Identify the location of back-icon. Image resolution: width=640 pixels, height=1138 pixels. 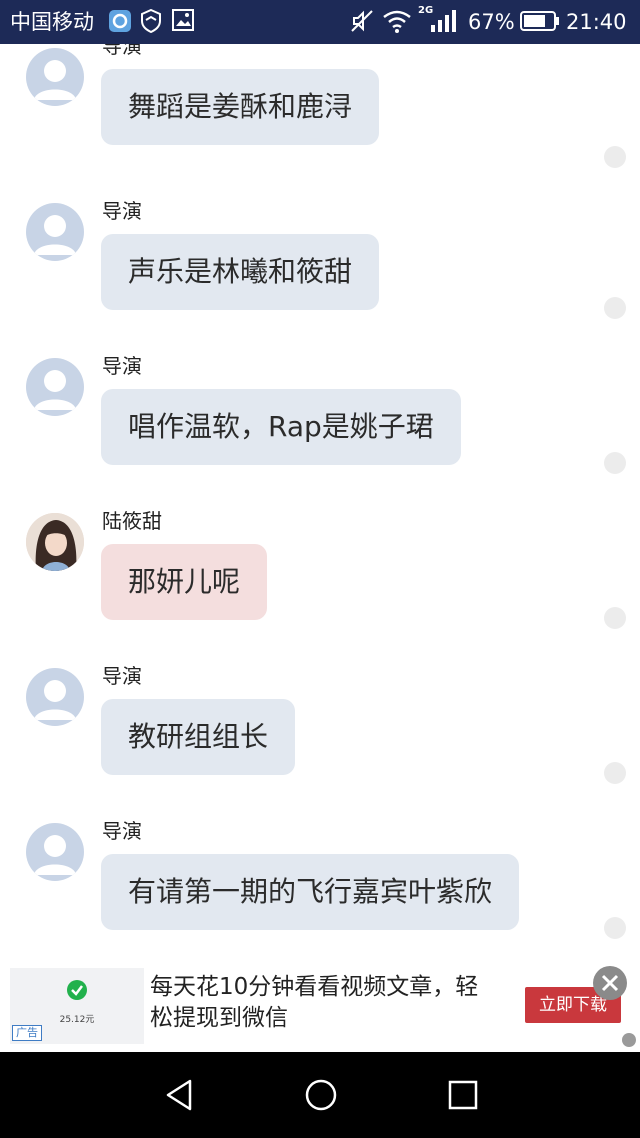
(180, 1095).